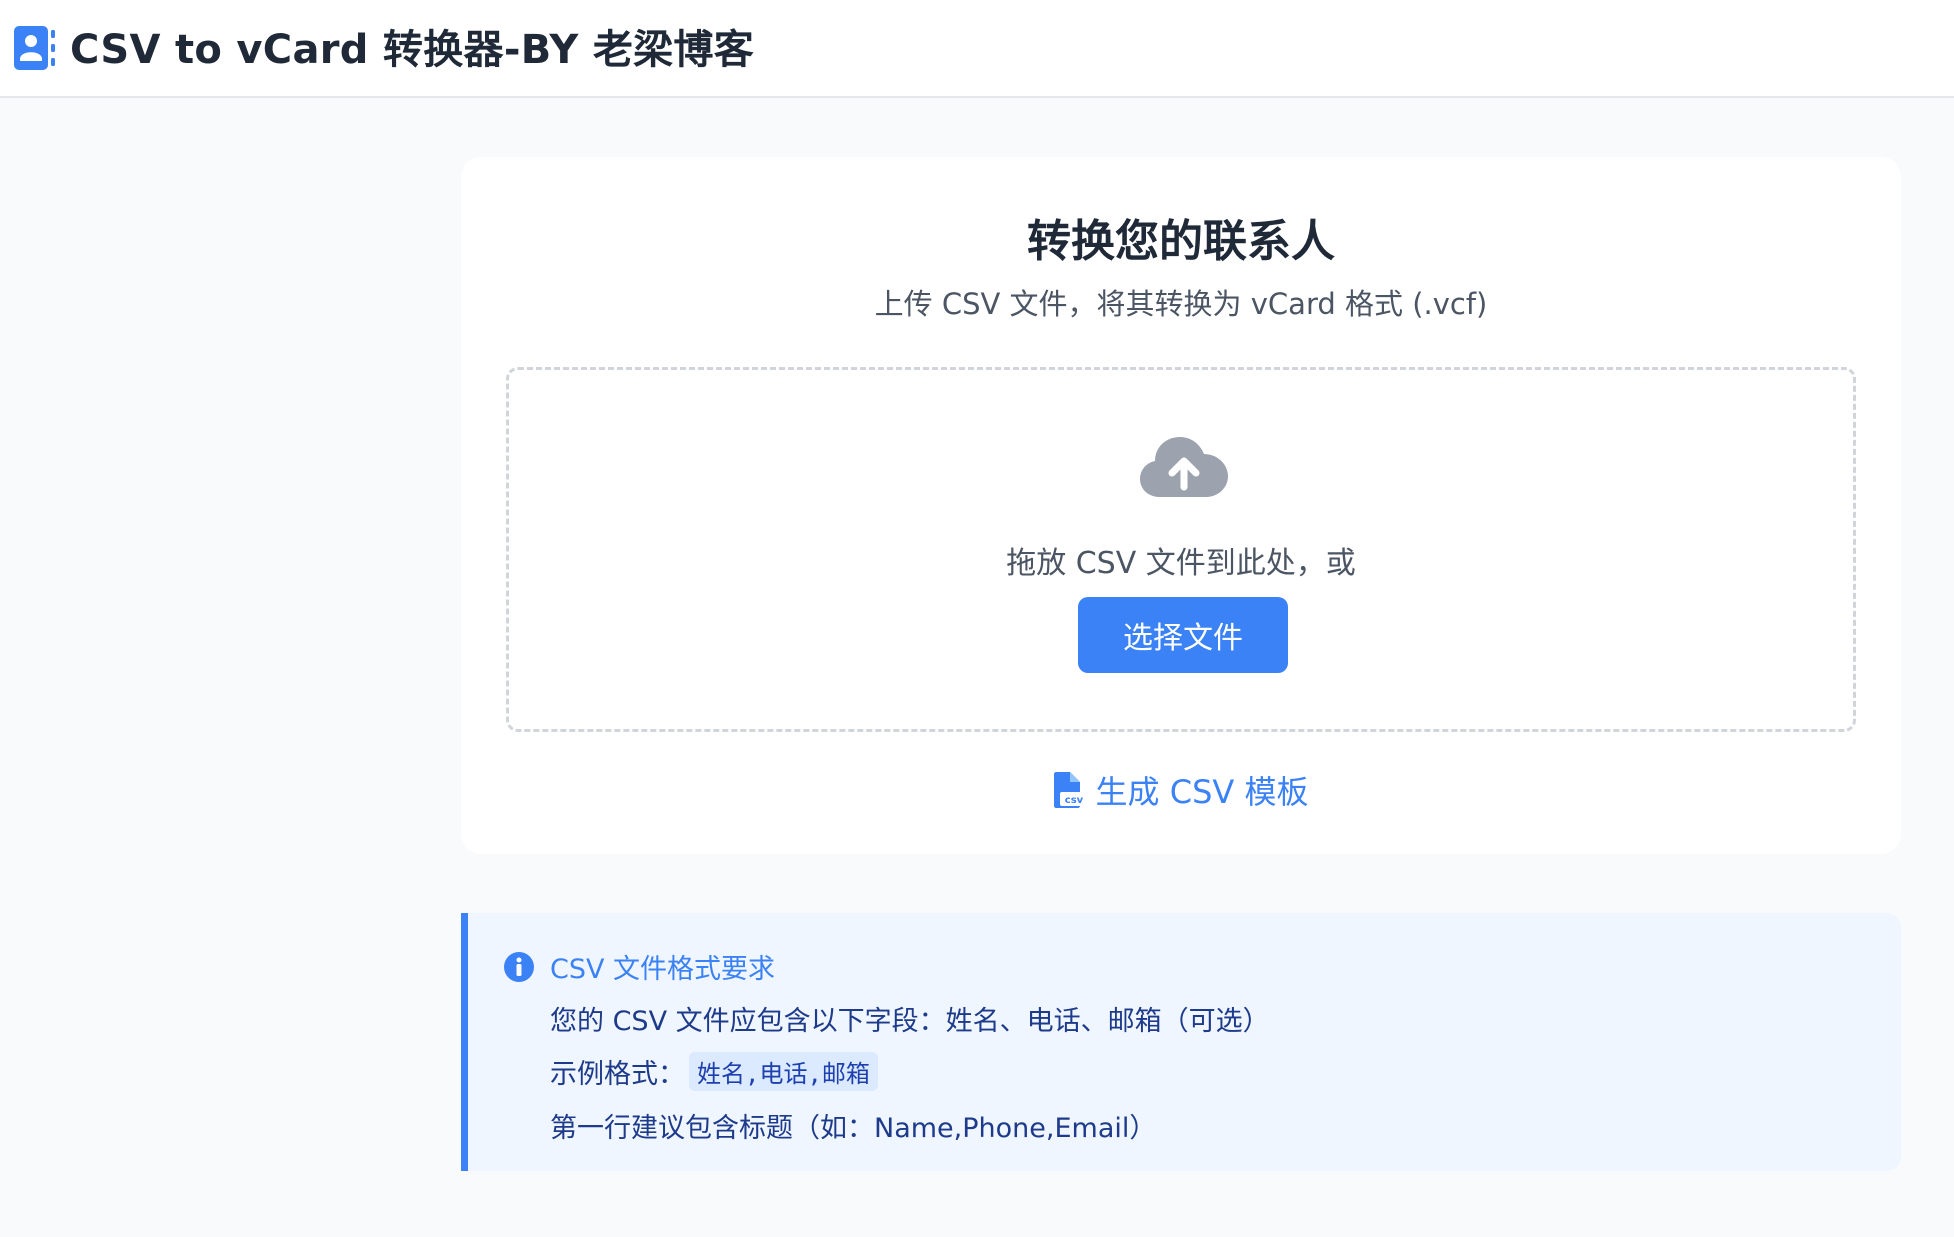 Image resolution: width=1954 pixels, height=1237 pixels. Describe the element at coordinates (617, 1074) in the screenshot. I see `info-example-label: 示例格式：` at that location.